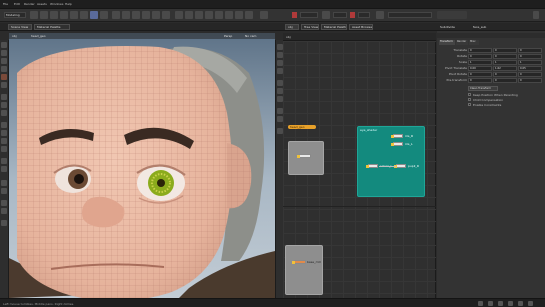  I want to click on desktop-selector: Modeling, so click(15, 15).